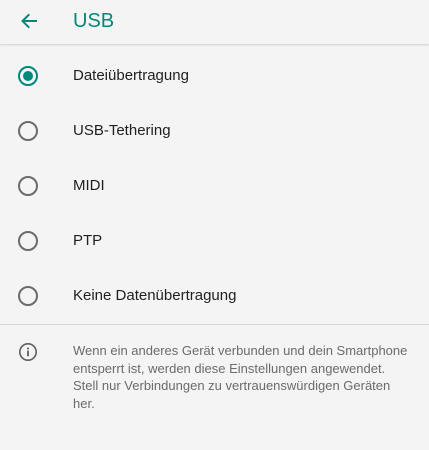 Image resolution: width=429 pixels, height=450 pixels. I want to click on option-usb-tethering: USB-Tethering, so click(214, 131).